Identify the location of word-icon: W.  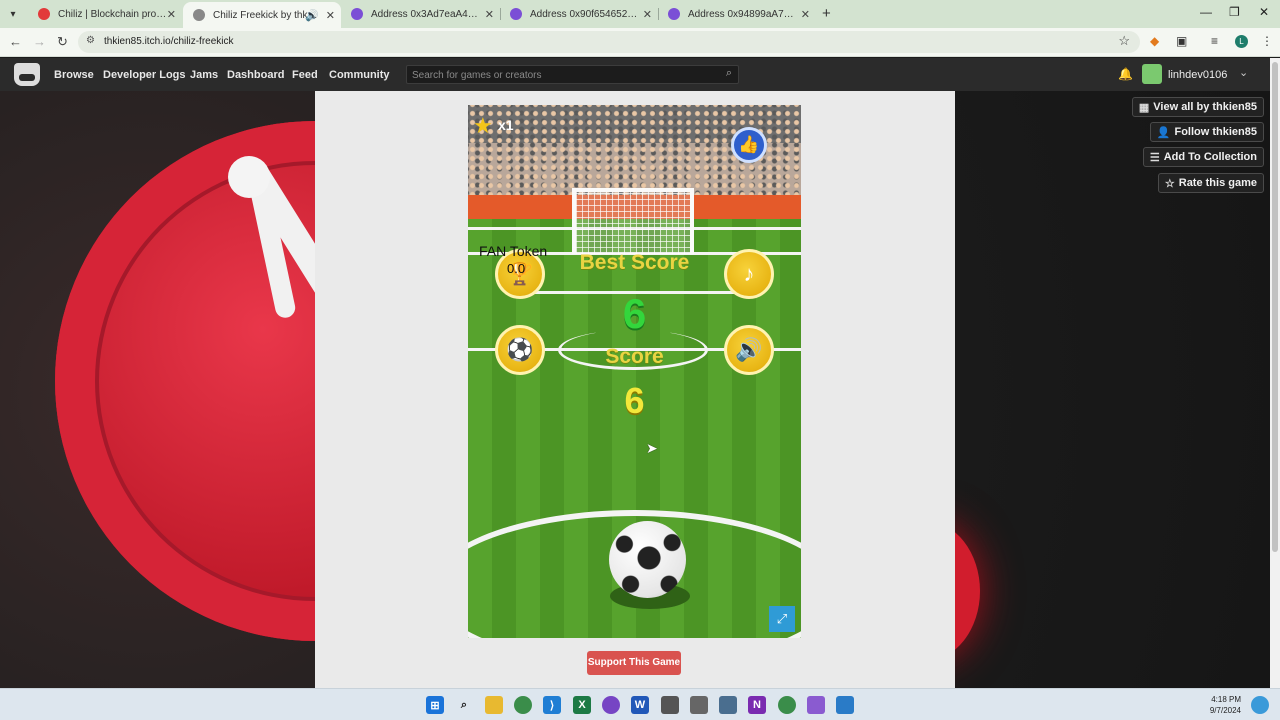
(640, 705).